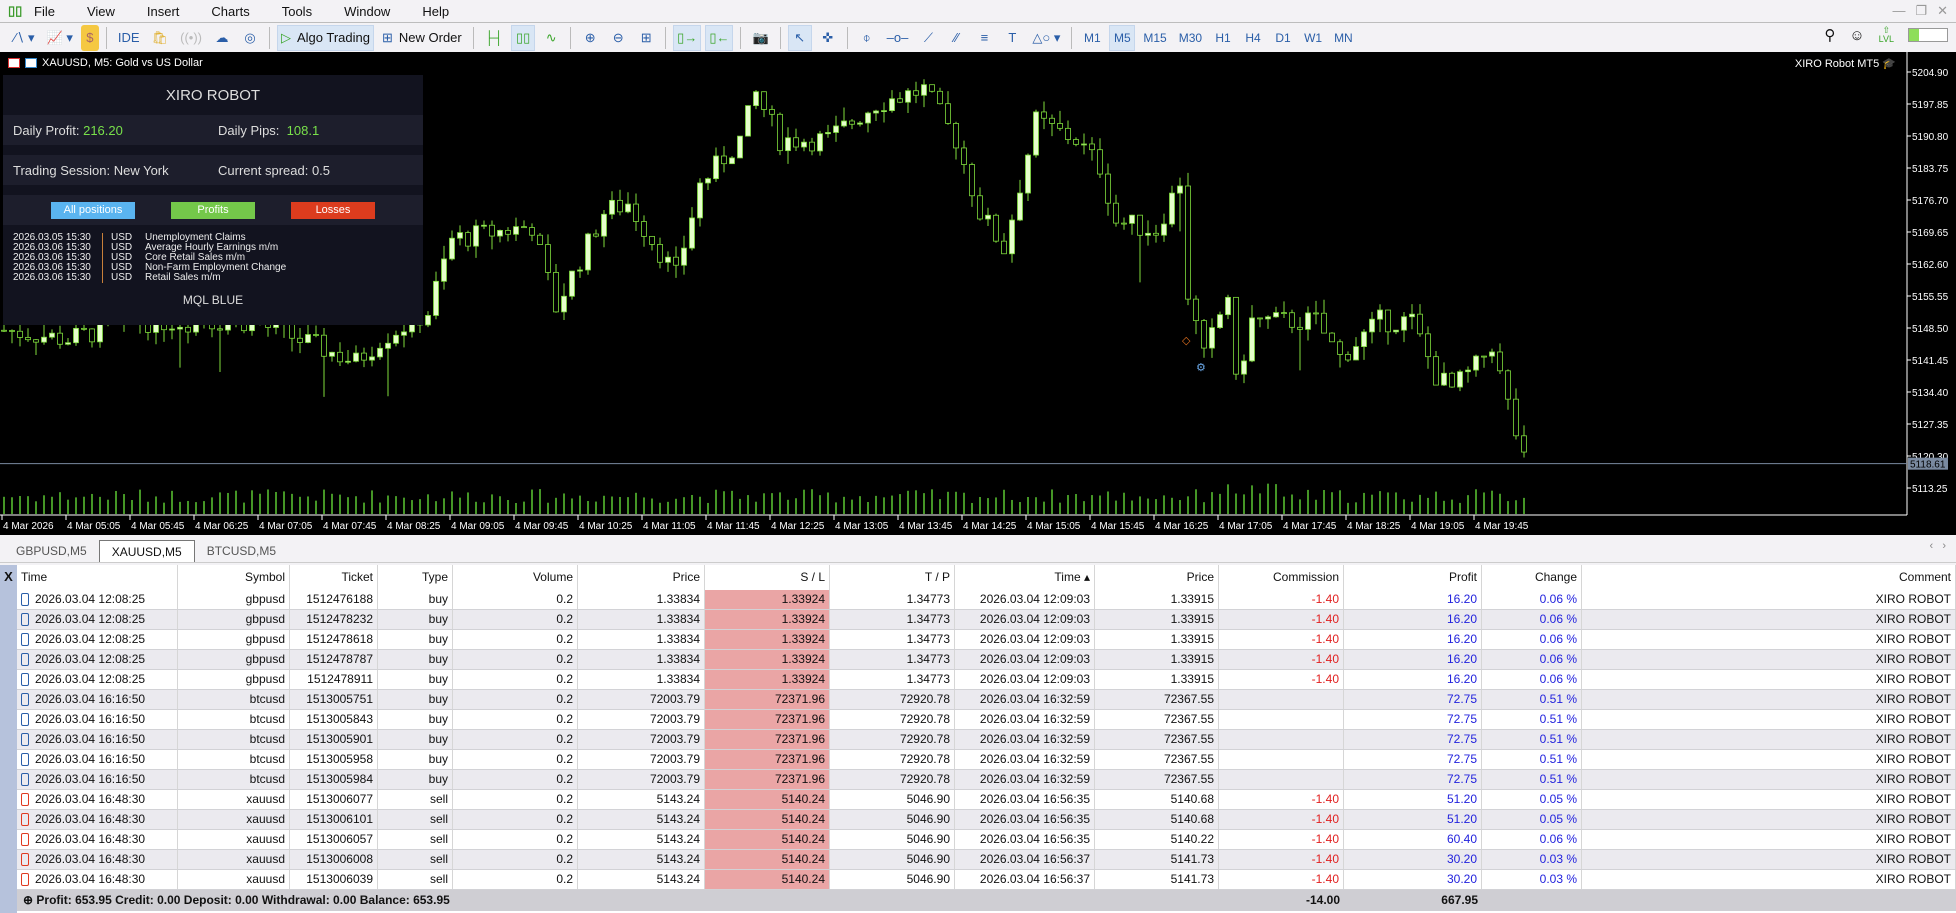  Describe the element at coordinates (222, 38) in the screenshot. I see `vps-cloud-icon: ☁` at that location.